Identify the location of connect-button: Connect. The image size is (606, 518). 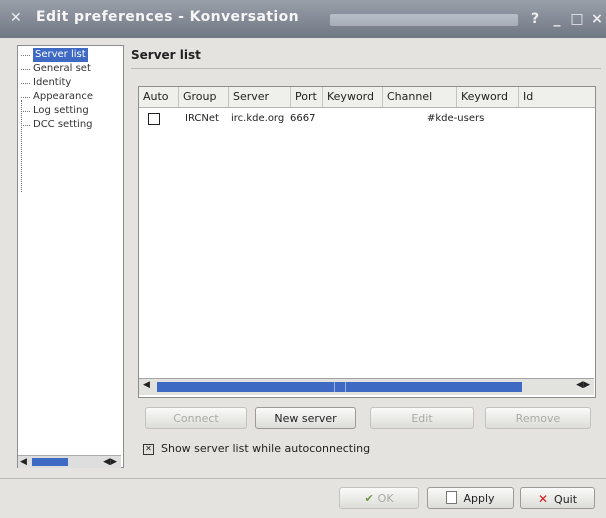
(196, 418).